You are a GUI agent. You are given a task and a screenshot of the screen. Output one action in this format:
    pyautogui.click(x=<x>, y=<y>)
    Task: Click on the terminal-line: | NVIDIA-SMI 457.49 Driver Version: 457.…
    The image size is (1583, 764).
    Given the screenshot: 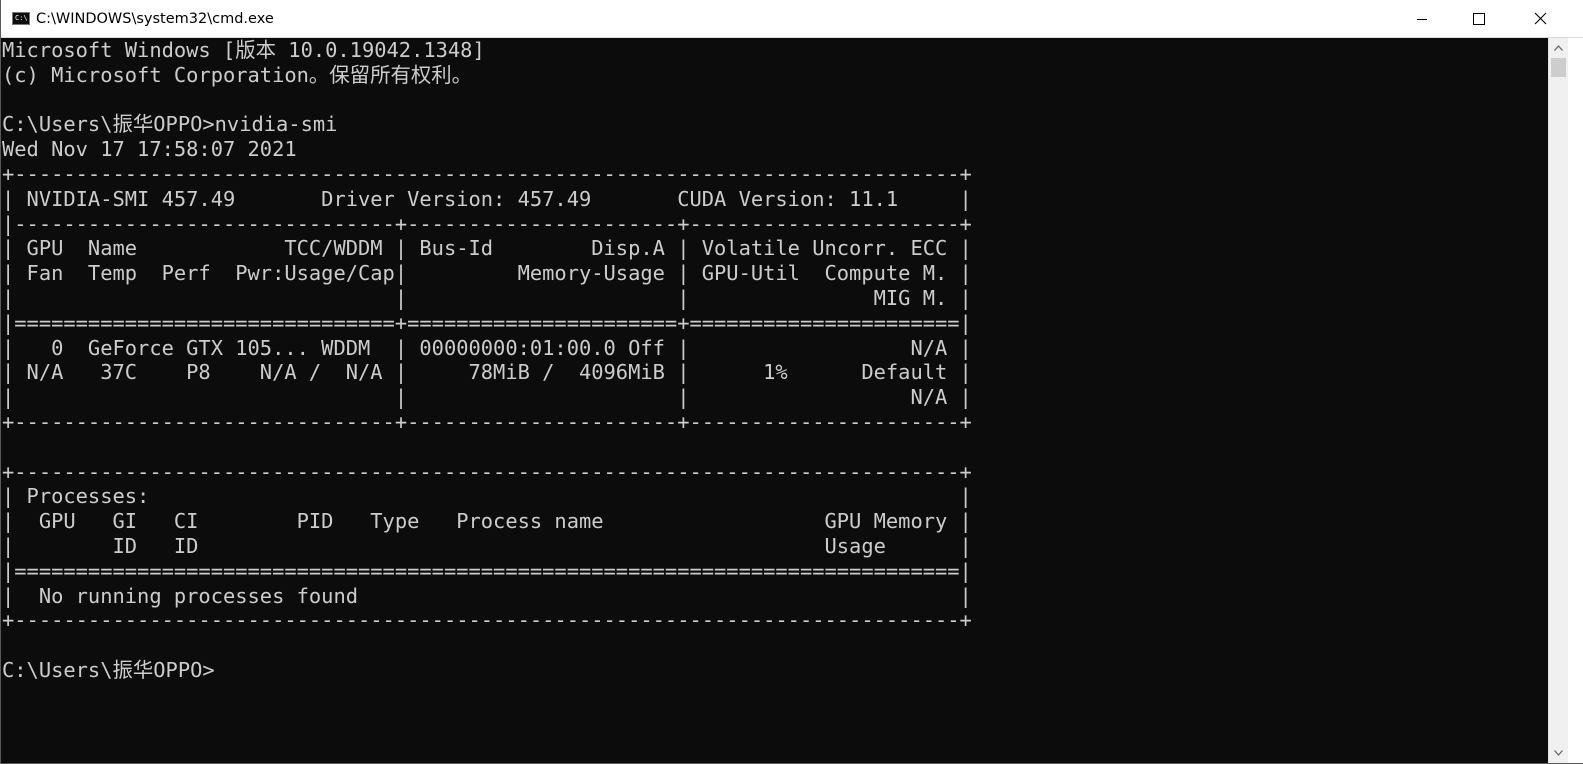 What is the action you would take?
    pyautogui.click(x=487, y=198)
    